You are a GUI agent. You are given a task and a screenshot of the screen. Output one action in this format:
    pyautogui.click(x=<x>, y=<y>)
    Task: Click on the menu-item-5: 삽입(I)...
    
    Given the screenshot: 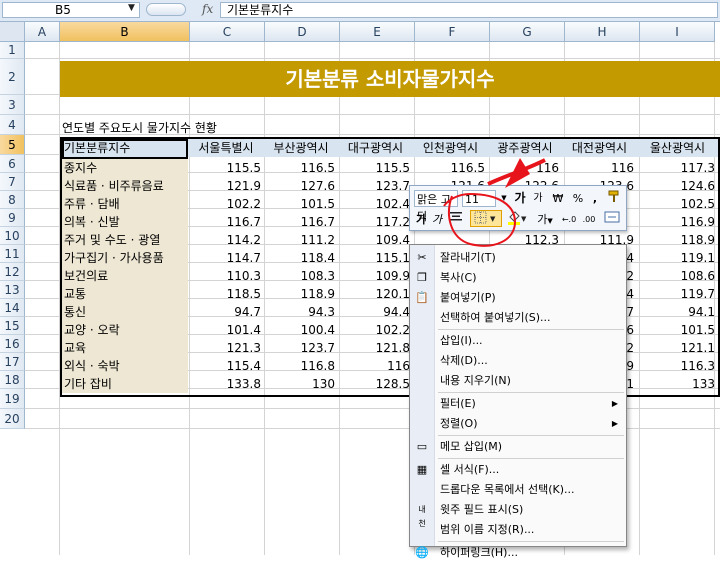 What is the action you would take?
    pyautogui.click(x=518, y=341)
    